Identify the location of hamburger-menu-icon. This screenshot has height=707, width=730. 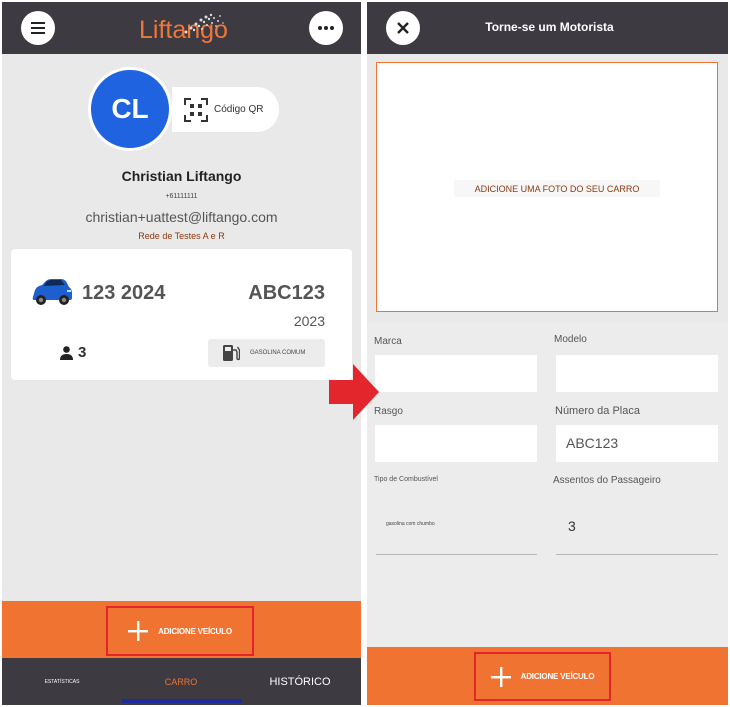
(38, 28).